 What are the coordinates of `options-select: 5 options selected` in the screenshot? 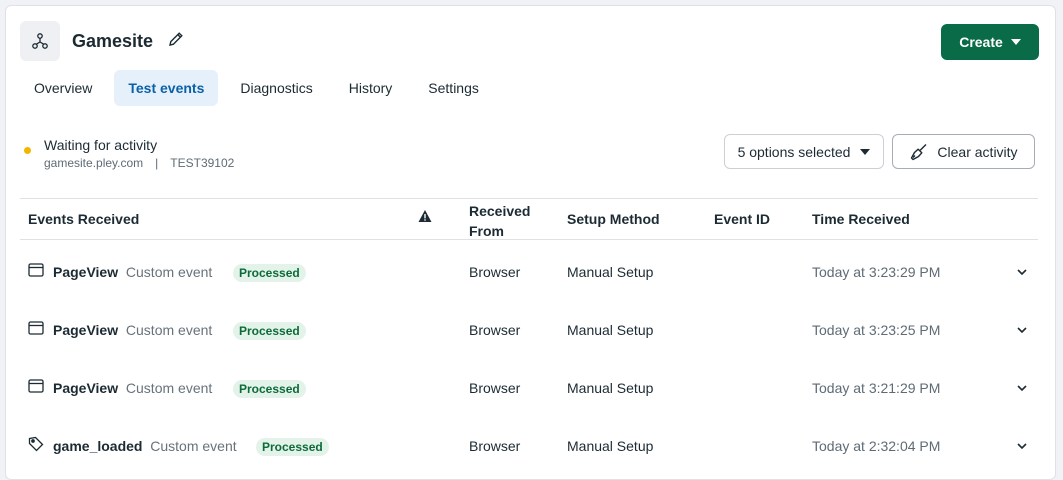 It's located at (804, 151).